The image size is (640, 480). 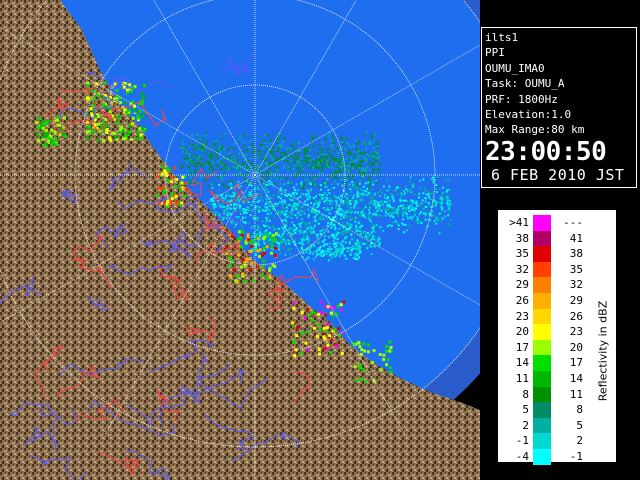 I want to click on info-line-task: Task: OUMU_A, so click(x=525, y=84).